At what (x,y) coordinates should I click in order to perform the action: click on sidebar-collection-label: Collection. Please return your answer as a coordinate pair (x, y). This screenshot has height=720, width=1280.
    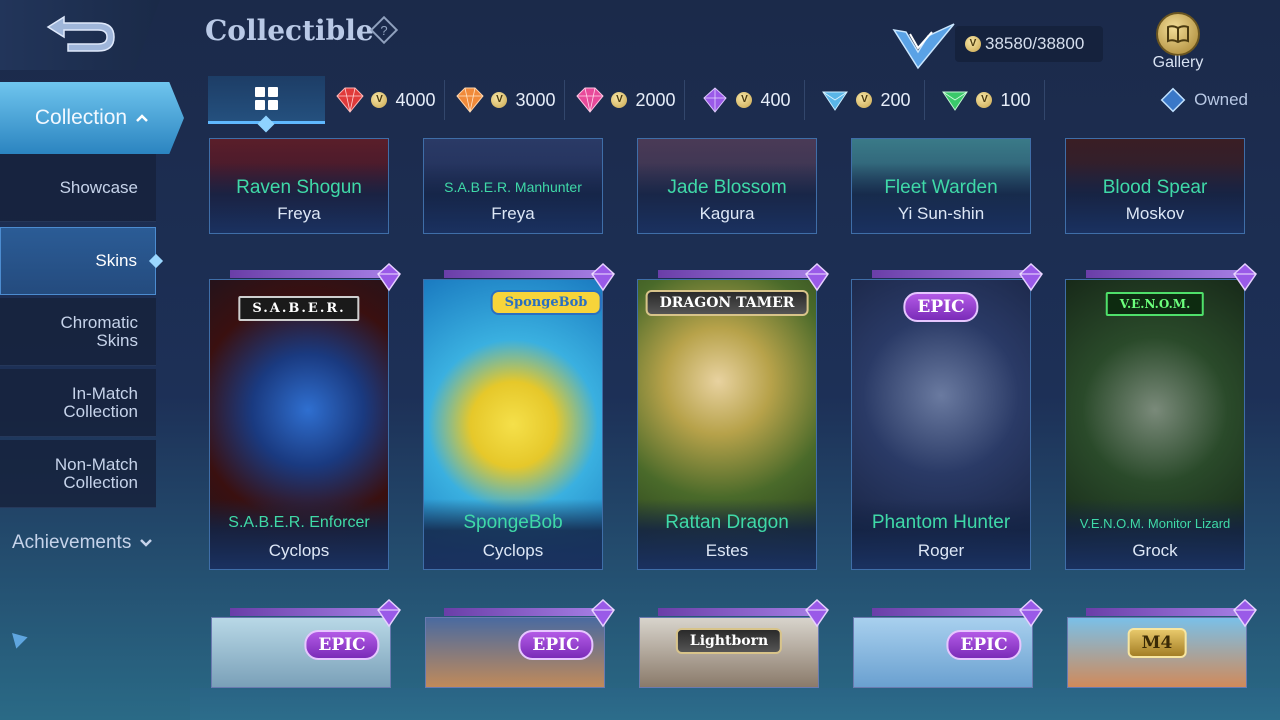
    Looking at the image, I should click on (81, 117).